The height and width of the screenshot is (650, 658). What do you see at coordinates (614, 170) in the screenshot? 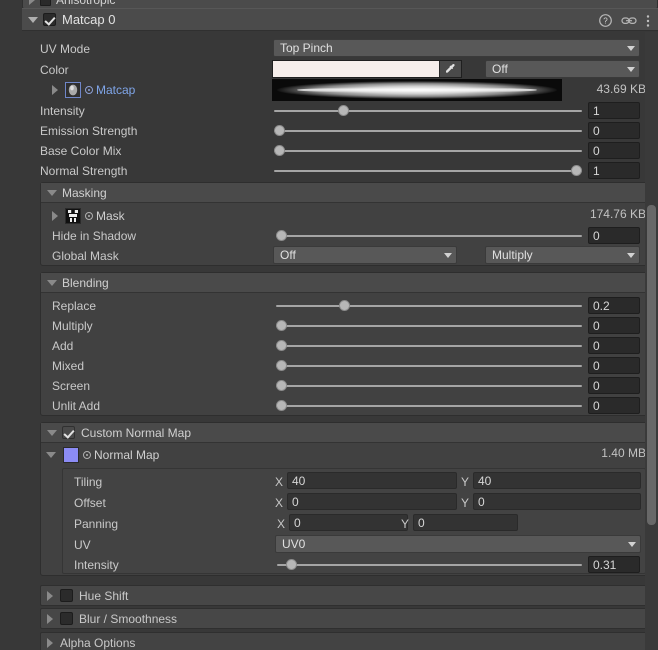
I see `normal-strength-value: 1` at bounding box center [614, 170].